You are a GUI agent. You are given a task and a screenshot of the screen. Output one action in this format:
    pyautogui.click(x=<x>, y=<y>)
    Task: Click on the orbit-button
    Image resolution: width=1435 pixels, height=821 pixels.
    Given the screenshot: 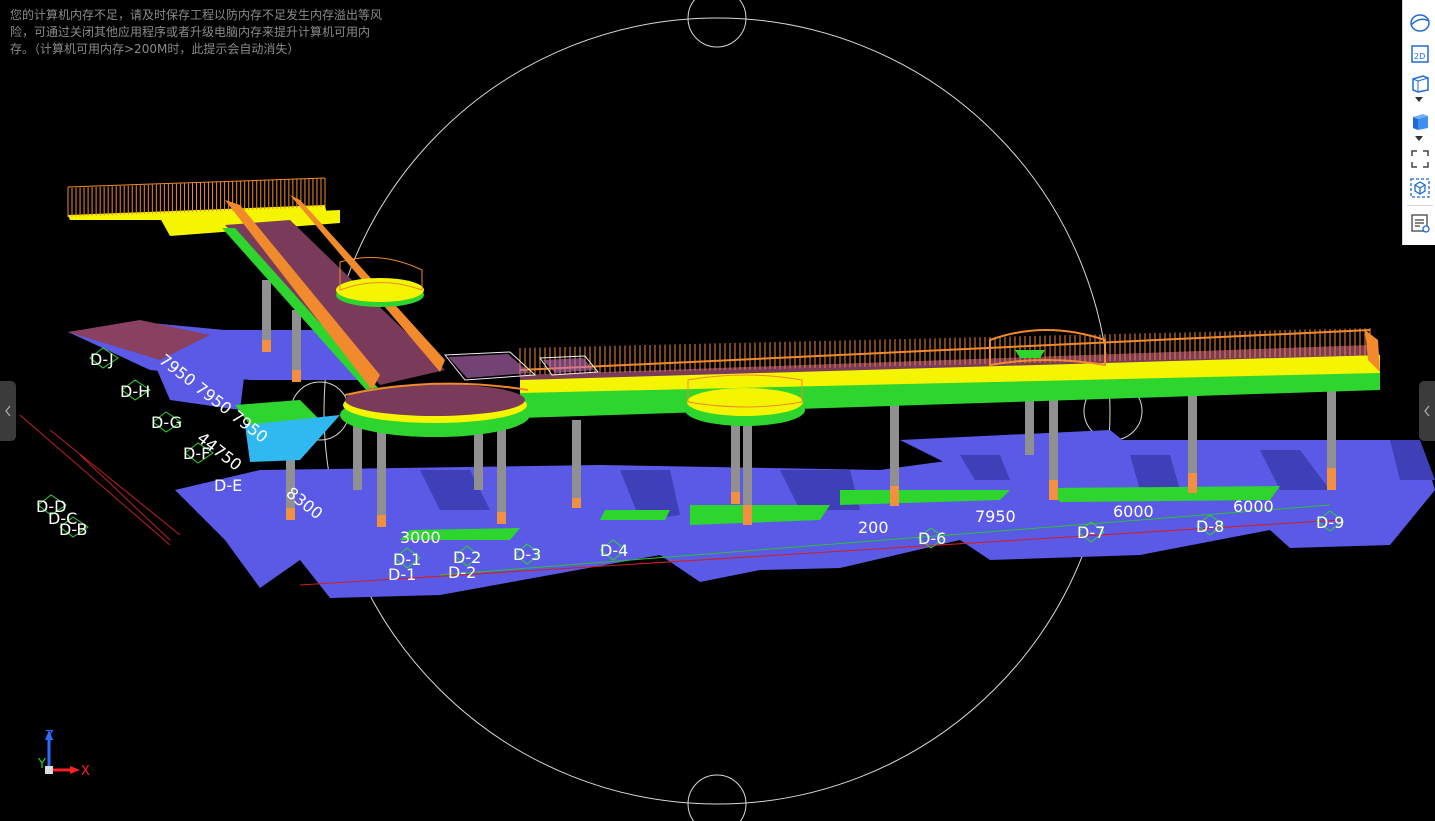 What is the action you would take?
    pyautogui.click(x=1420, y=23)
    